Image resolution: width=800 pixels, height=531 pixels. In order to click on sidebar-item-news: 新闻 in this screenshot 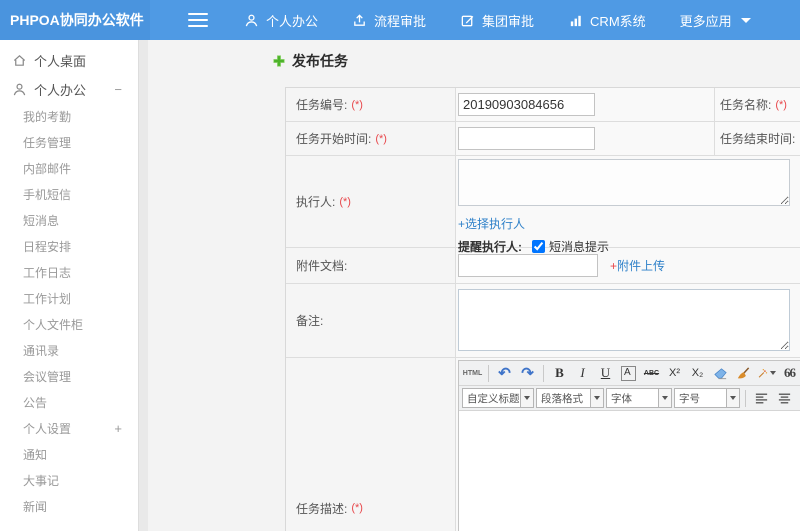, I will do `click(69, 507)`.